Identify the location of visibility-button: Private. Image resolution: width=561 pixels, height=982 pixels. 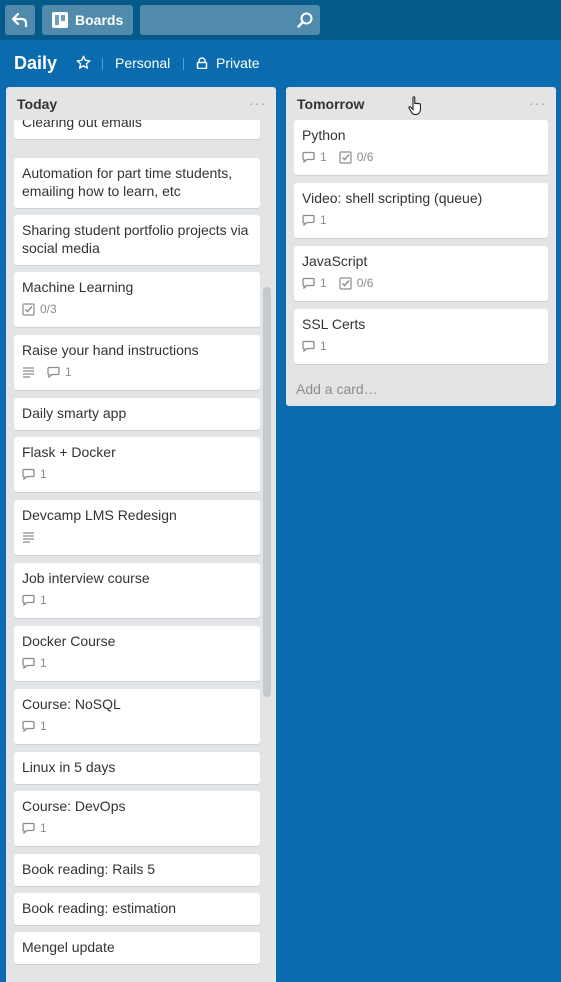
(228, 63).